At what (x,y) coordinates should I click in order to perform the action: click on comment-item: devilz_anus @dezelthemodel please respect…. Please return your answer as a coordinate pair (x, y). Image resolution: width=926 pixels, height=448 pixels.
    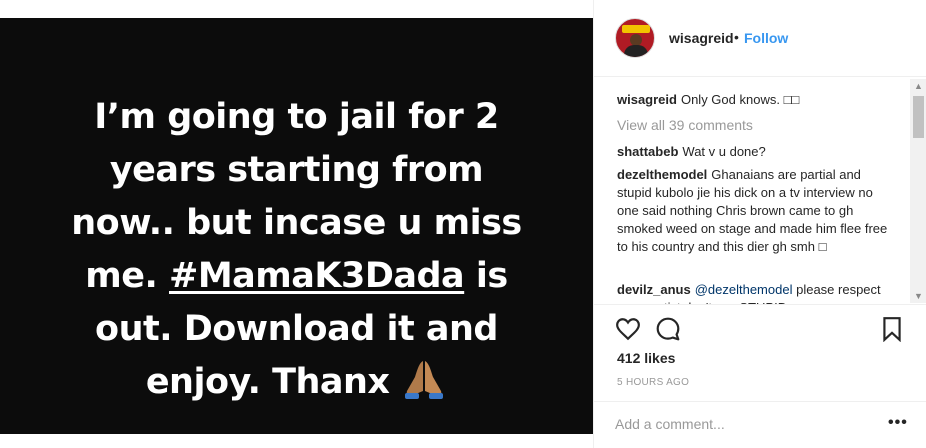
    Looking at the image, I should click on (754, 292).